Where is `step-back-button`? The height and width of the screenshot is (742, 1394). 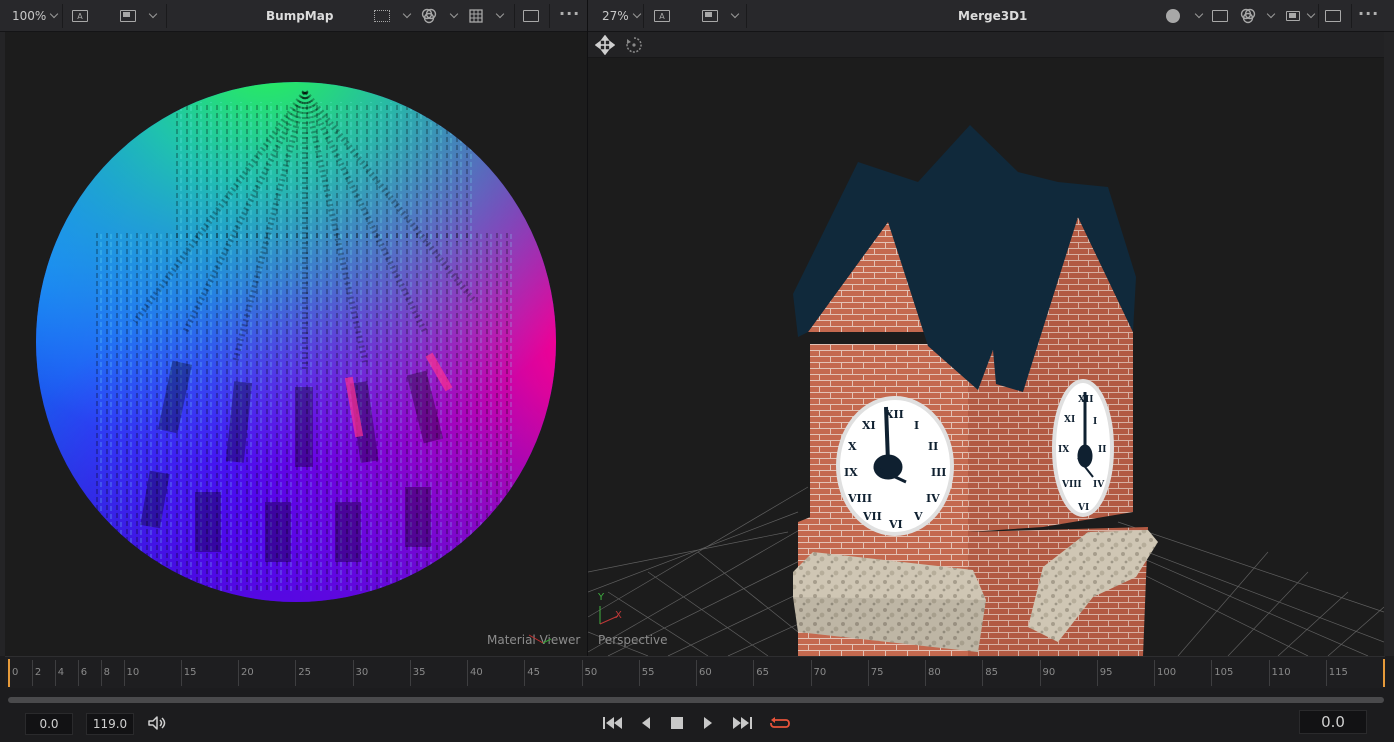 step-back-button is located at coordinates (646, 723).